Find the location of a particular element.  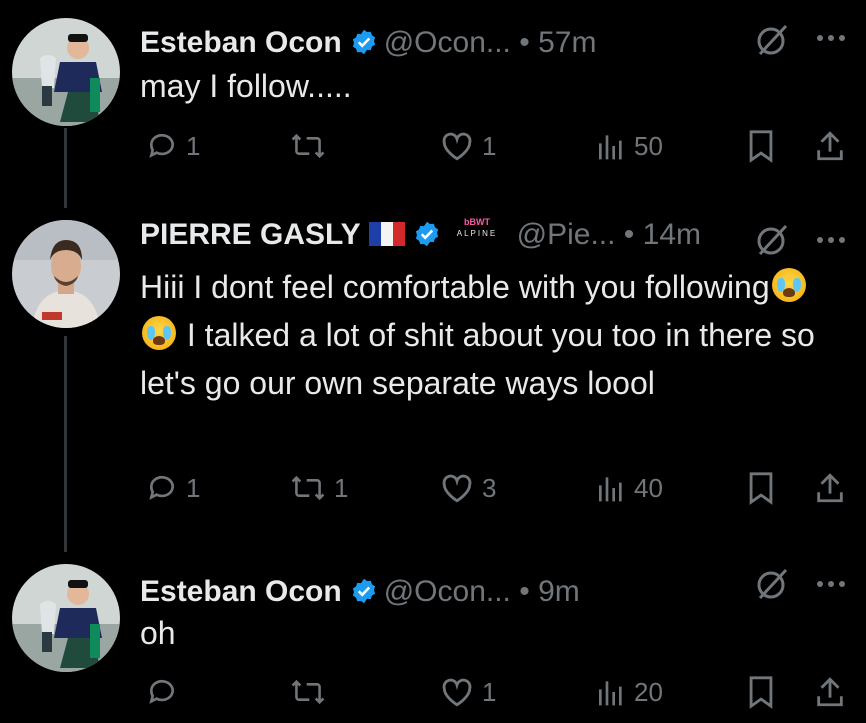

team-logo-icon: bBWT ALPINE is located at coordinates (477, 228).